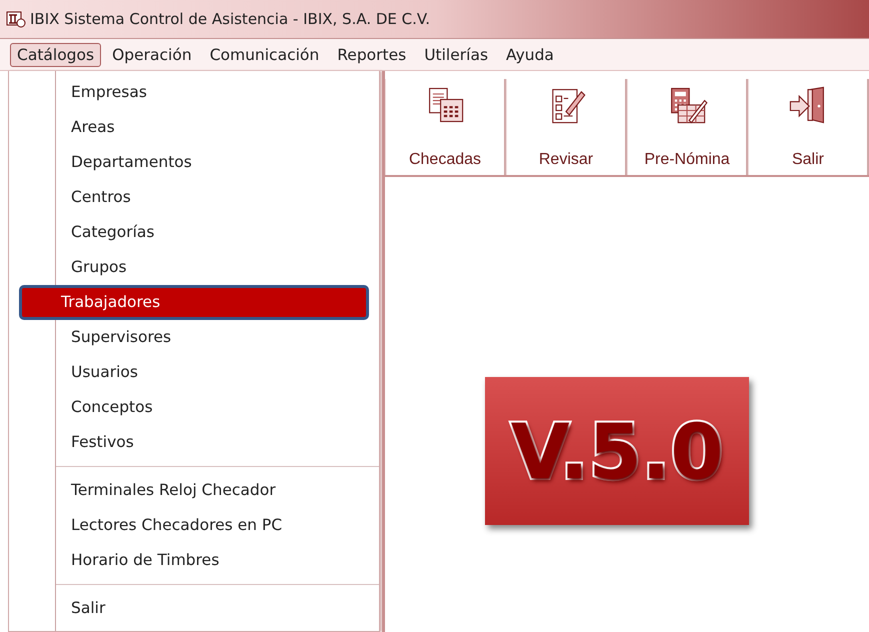 This screenshot has width=869, height=632. What do you see at coordinates (566, 127) in the screenshot?
I see `toolbar-button: Revisar` at bounding box center [566, 127].